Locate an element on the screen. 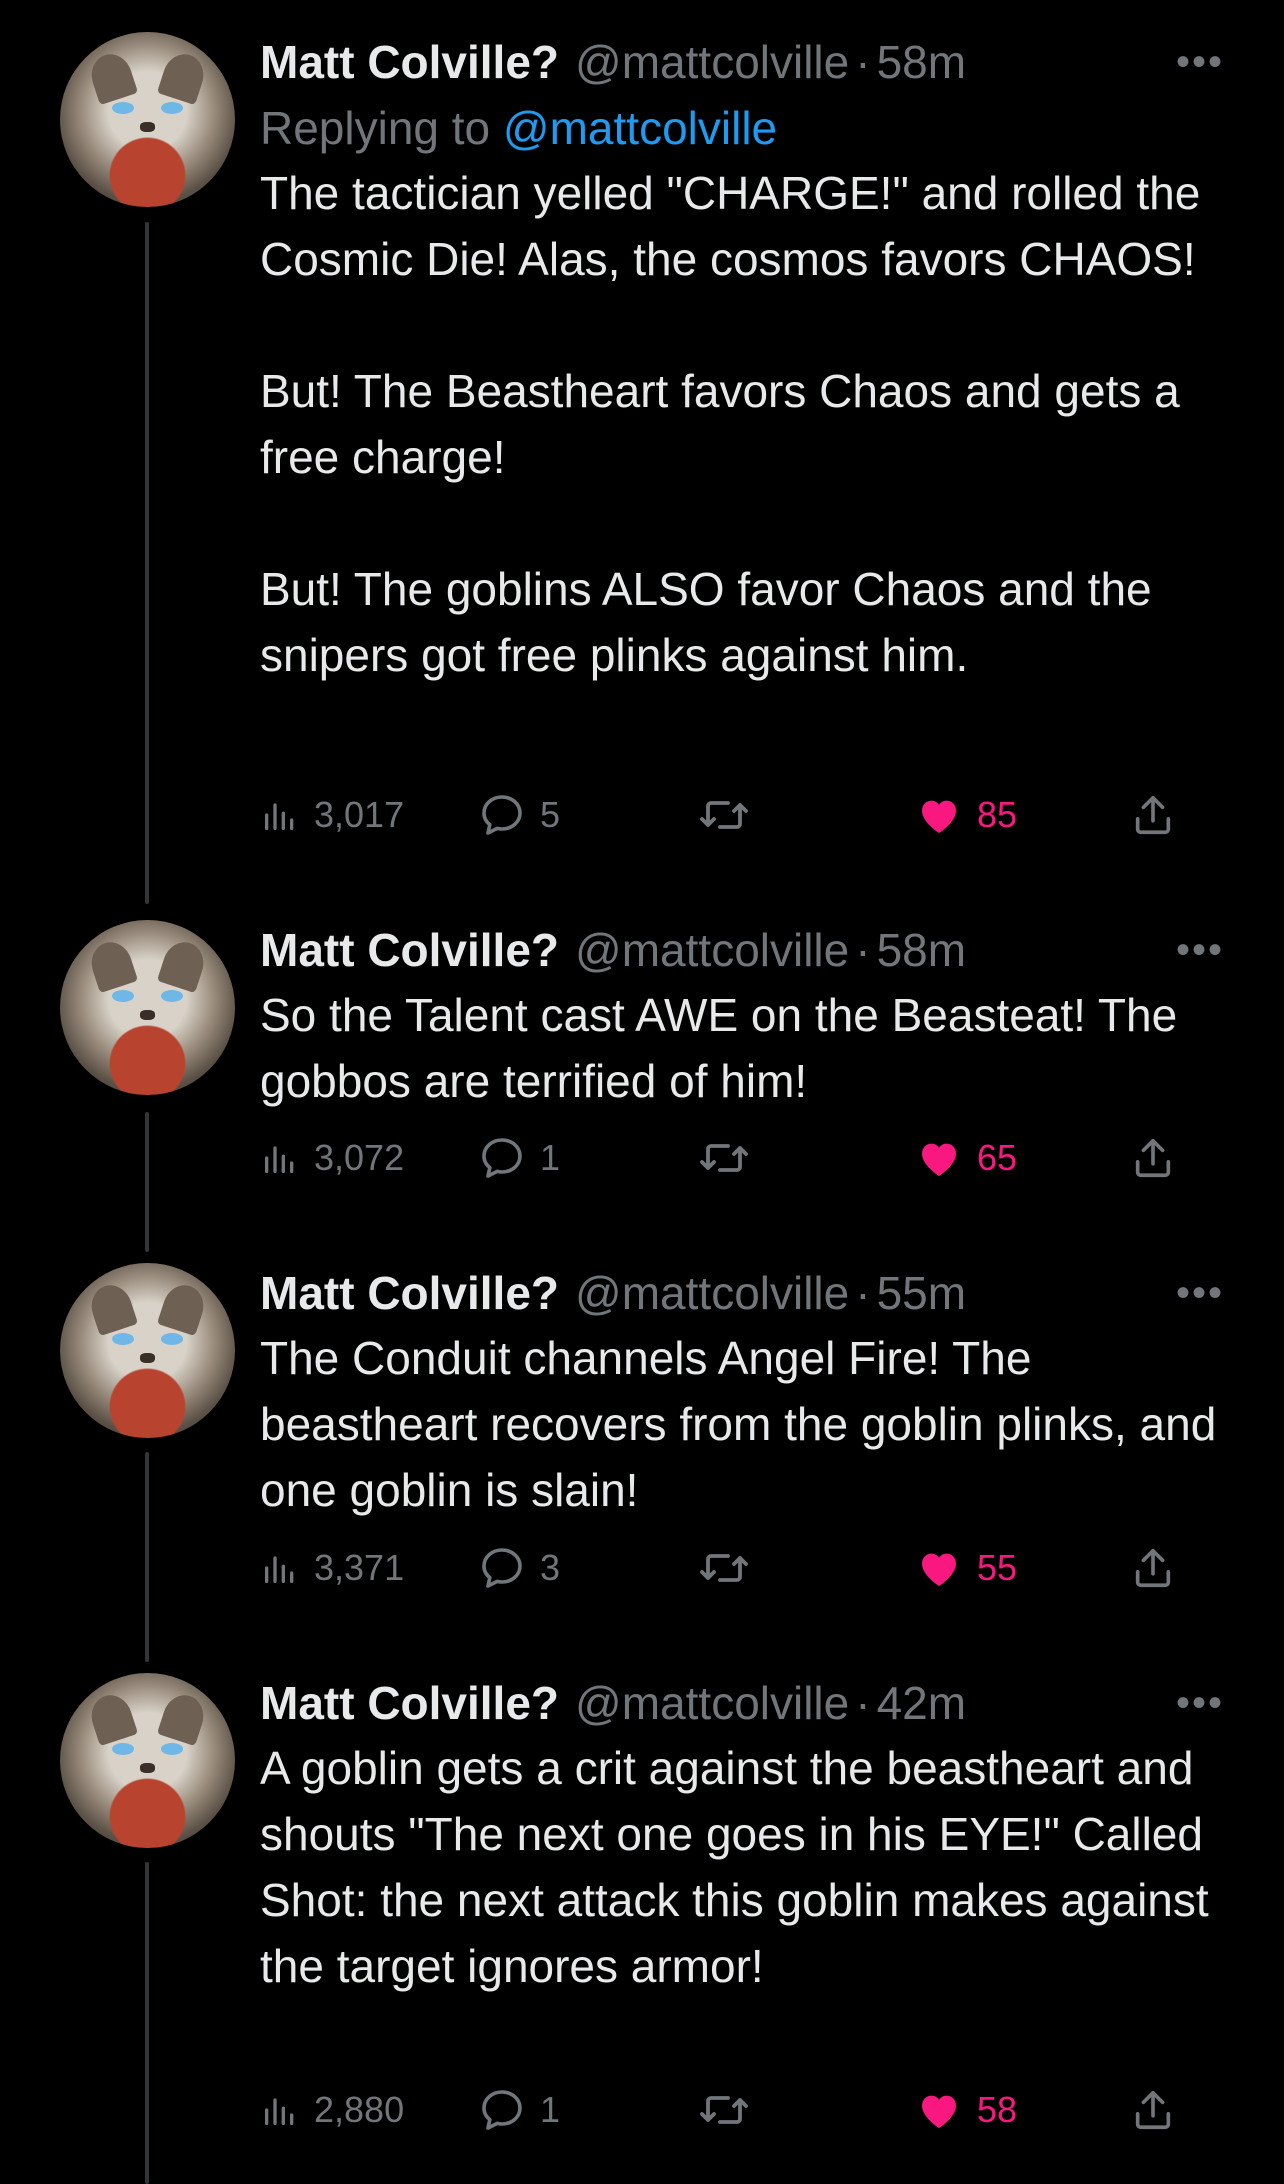  like-count: 65 is located at coordinates (997, 1157).